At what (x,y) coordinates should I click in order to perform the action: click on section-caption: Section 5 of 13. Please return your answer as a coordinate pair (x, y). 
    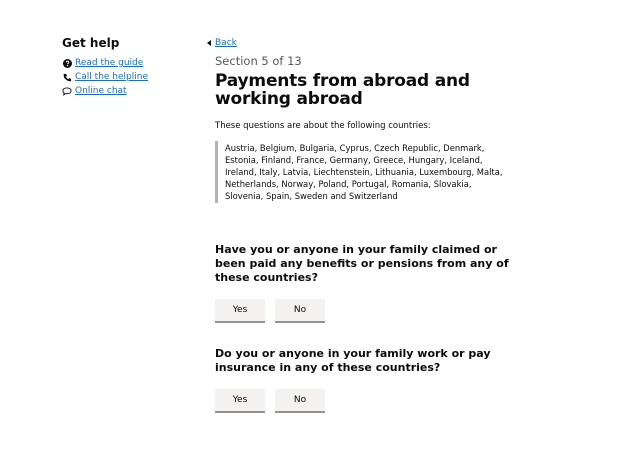
    Looking at the image, I should click on (258, 61).